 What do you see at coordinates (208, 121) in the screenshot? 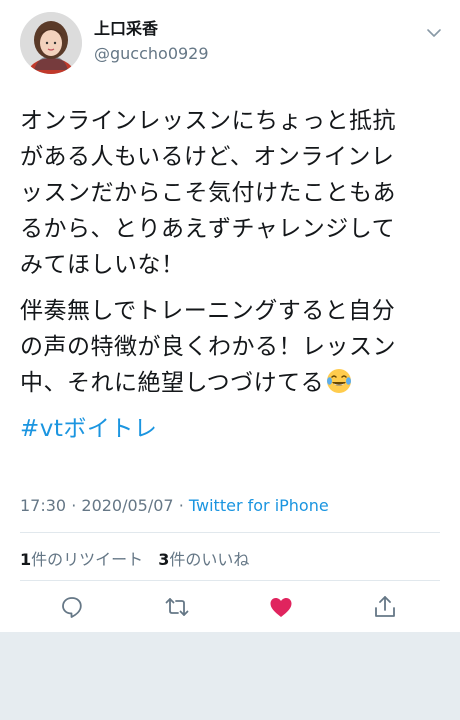
I see `text-line: オンラインレッスンにちょっと抵抗` at bounding box center [208, 121].